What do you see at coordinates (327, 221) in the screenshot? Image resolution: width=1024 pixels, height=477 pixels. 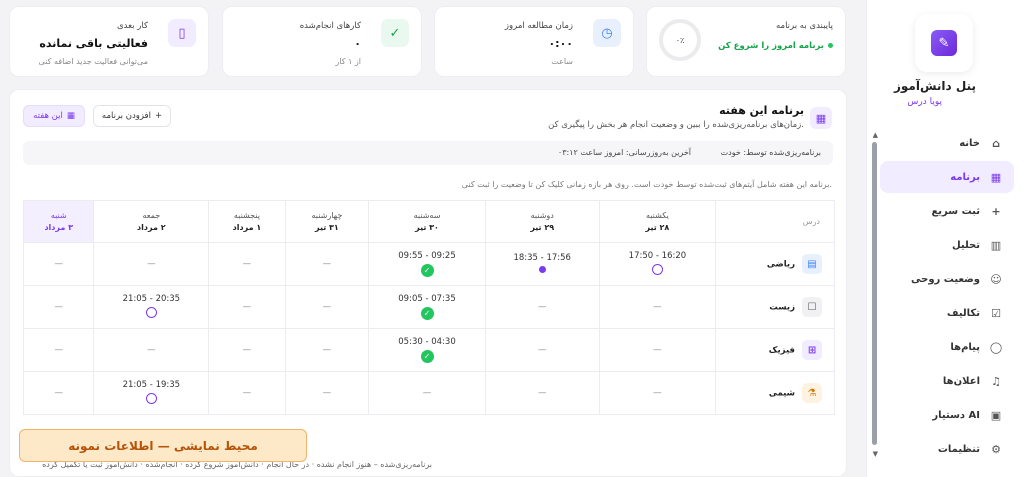 I see `day-header: چهارشنبه ۳۱ تیر` at bounding box center [327, 221].